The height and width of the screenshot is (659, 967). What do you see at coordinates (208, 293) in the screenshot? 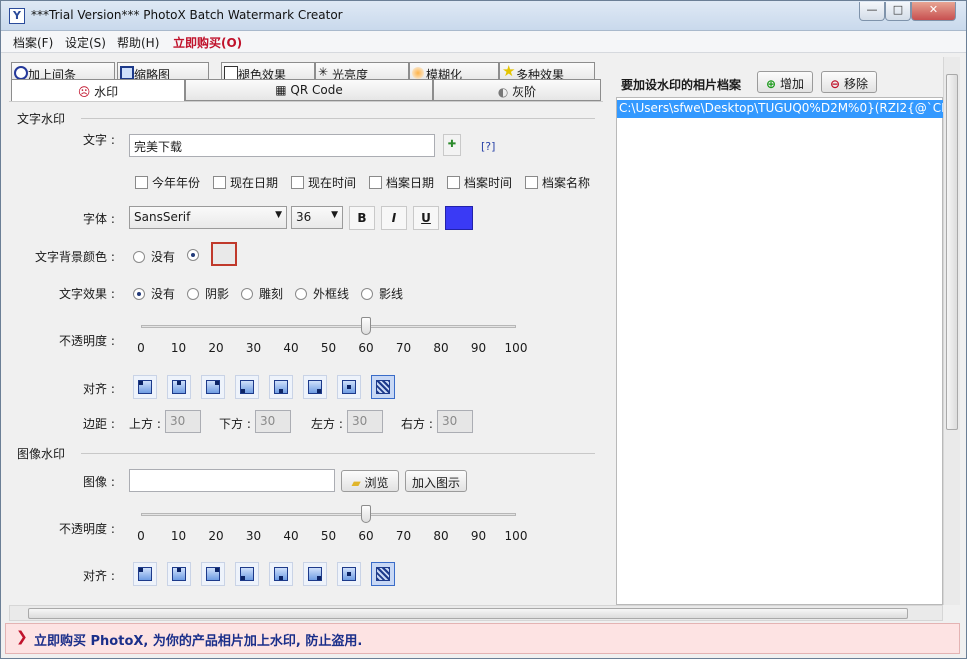
I see `effect-shadow-radio: 阴影` at bounding box center [208, 293].